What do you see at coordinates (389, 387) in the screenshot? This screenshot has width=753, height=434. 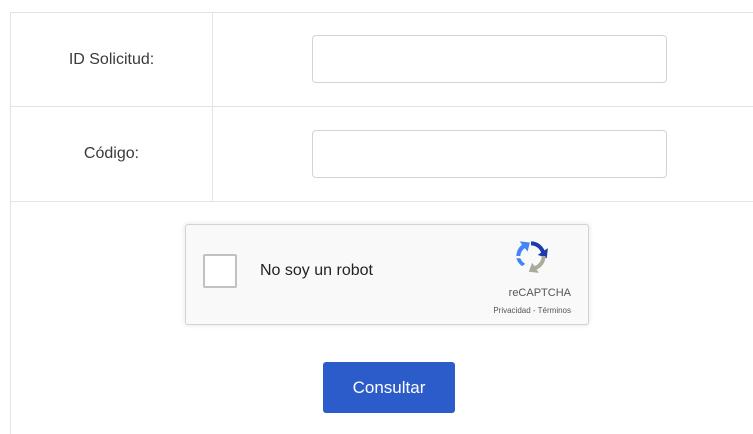 I see `consultar-button: Consultar` at bounding box center [389, 387].